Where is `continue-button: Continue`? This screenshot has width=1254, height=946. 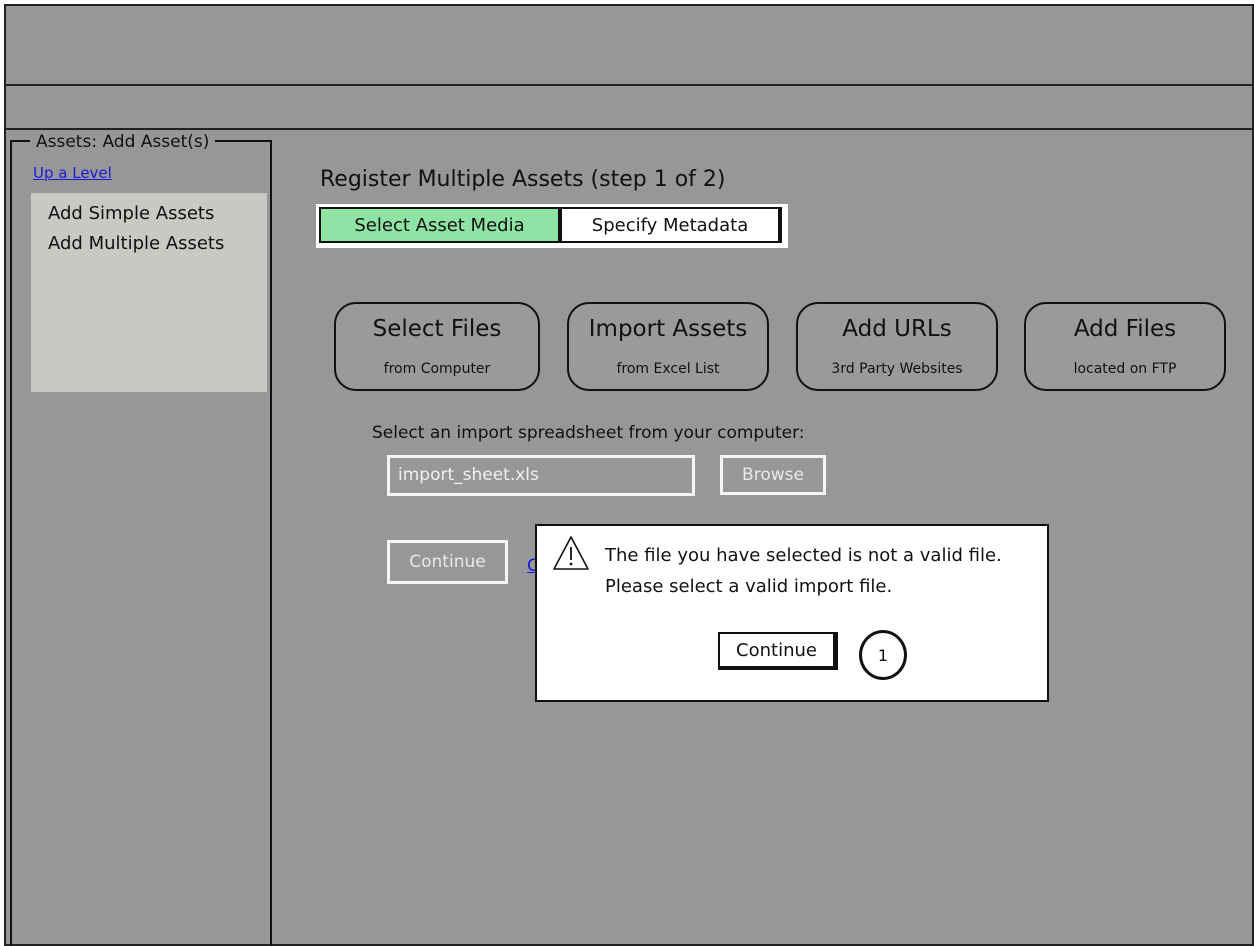
continue-button: Continue is located at coordinates (447, 562).